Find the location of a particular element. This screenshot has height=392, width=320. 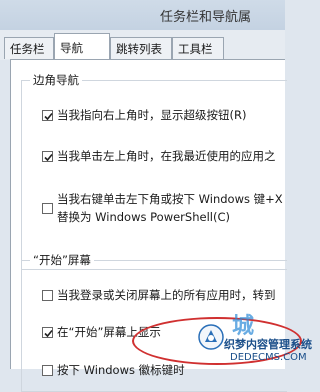

tab-taskbar: 任务栏 is located at coordinates (29, 48).